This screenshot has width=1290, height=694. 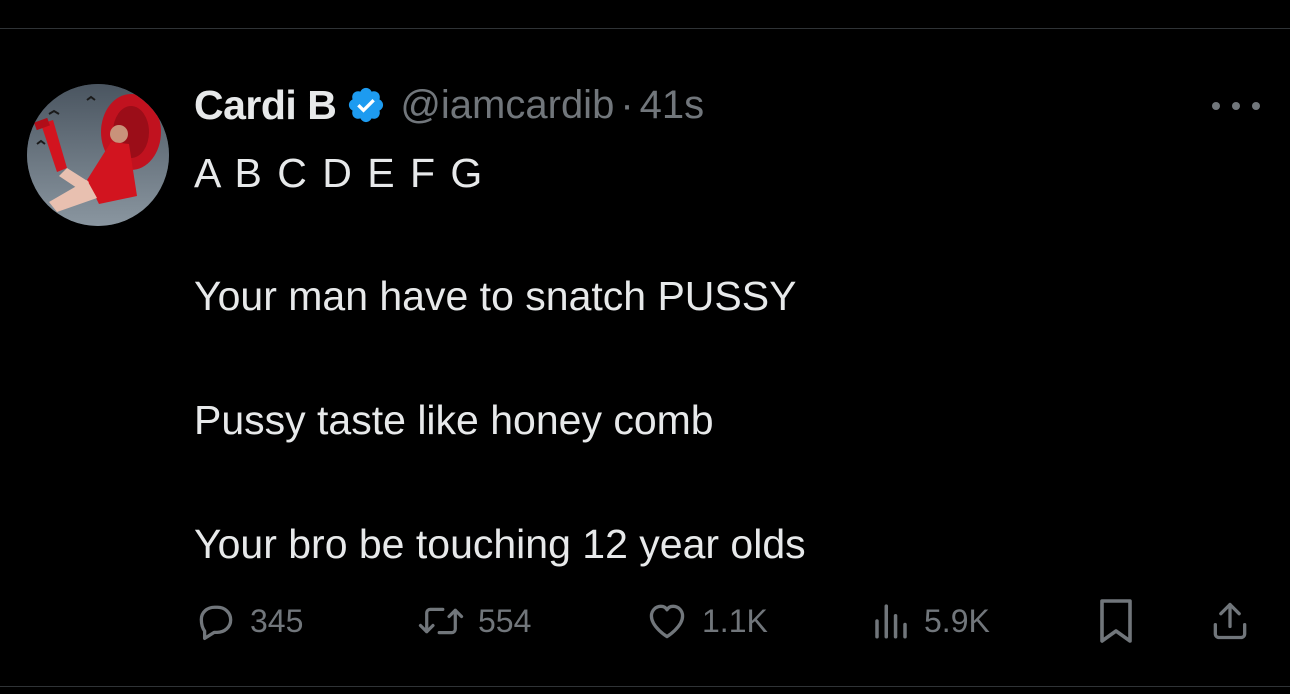 I want to click on retweet-icon, so click(x=441, y=621).